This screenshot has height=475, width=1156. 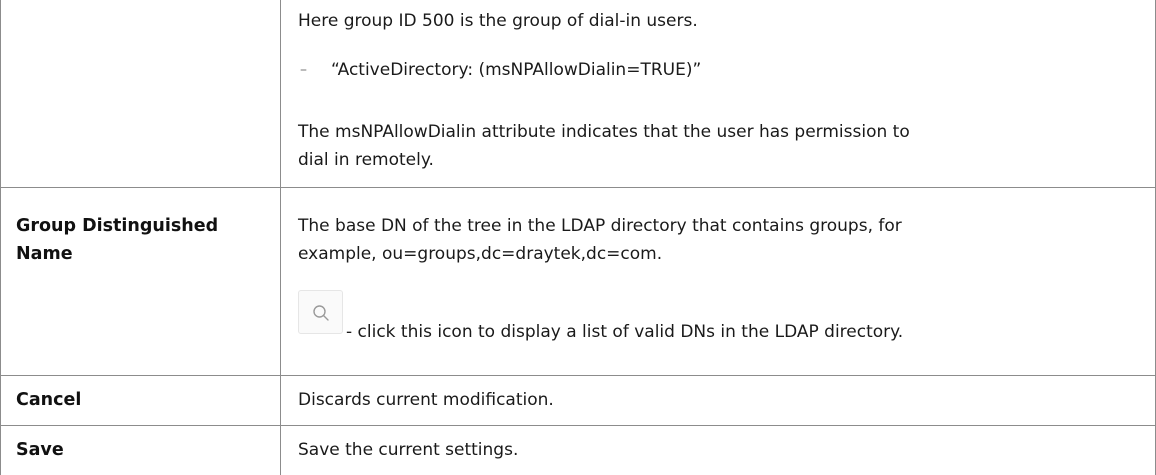 I want to click on group-dn-description-line2: example, ou=groups,dc=draytek,dc=com., so click(x=480, y=254).